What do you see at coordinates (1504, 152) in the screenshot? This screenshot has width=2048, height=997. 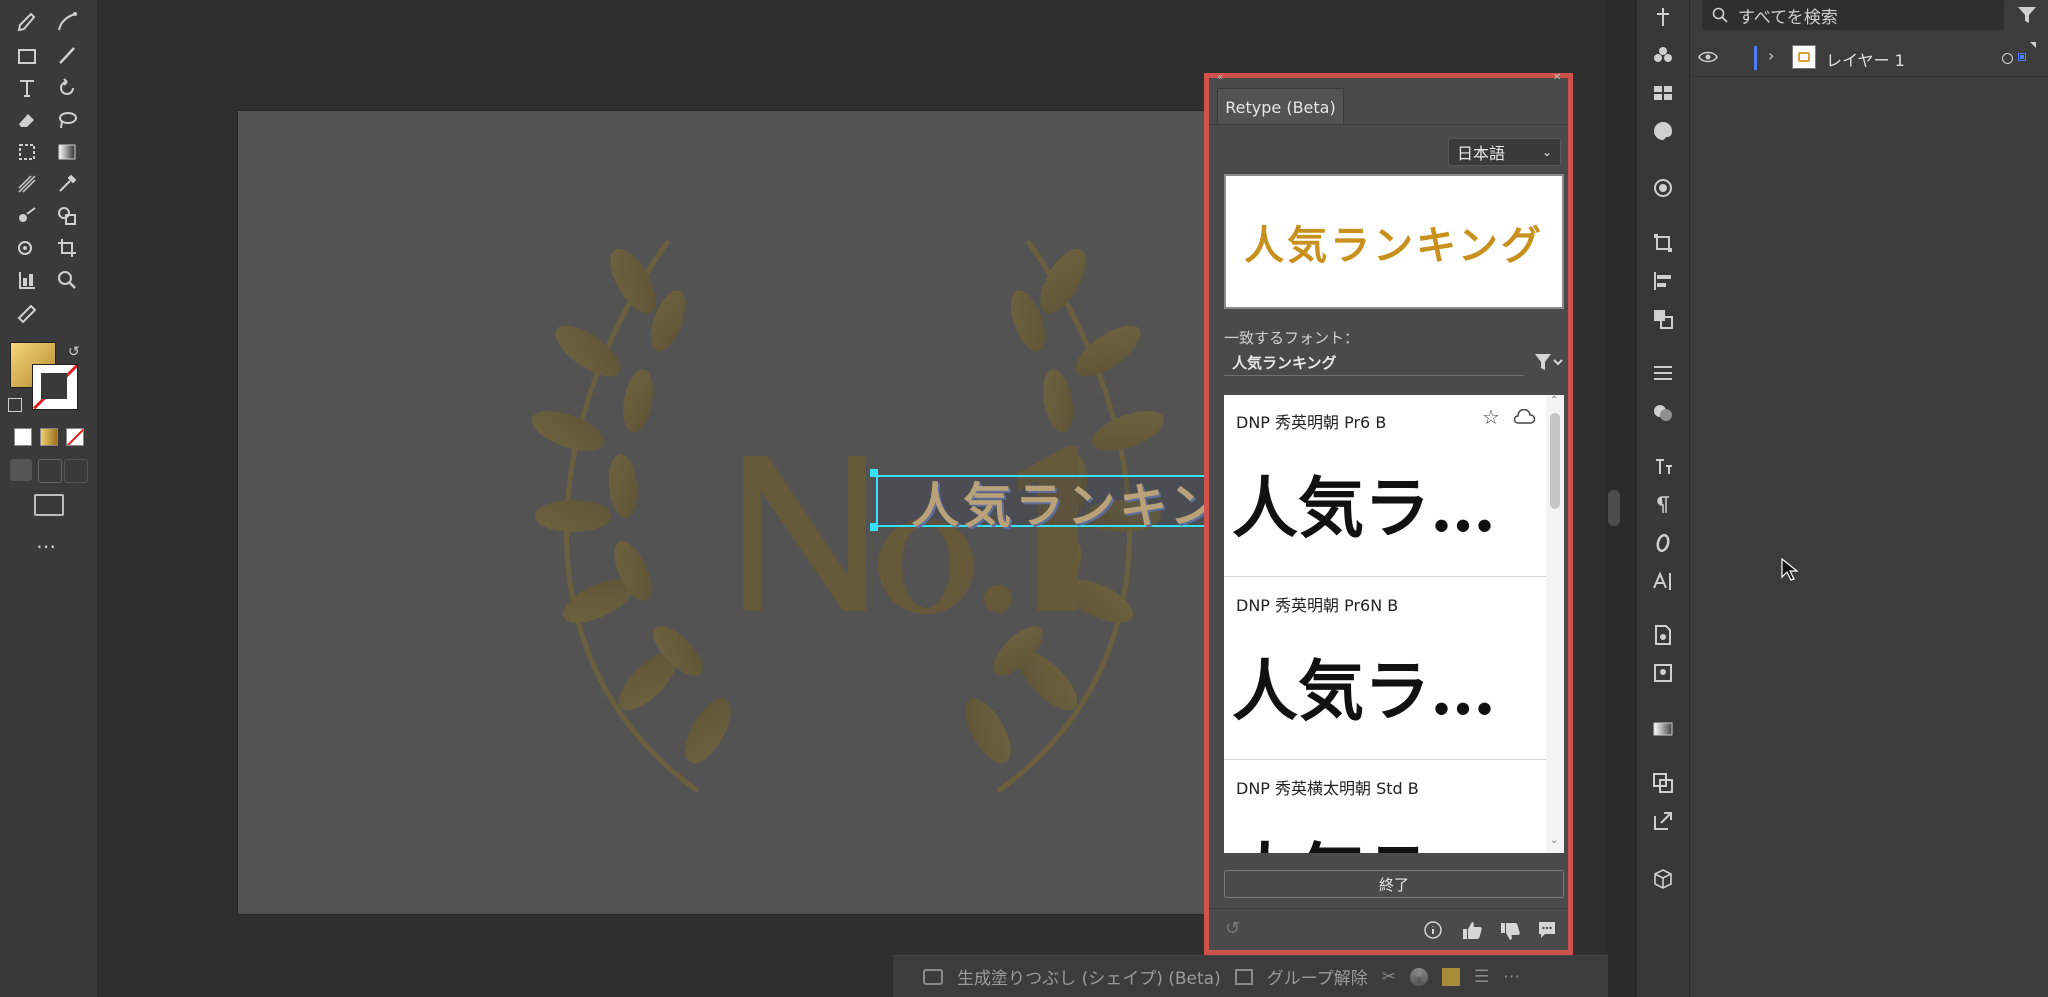 I see `language-select: 日本語 ⌄` at bounding box center [1504, 152].